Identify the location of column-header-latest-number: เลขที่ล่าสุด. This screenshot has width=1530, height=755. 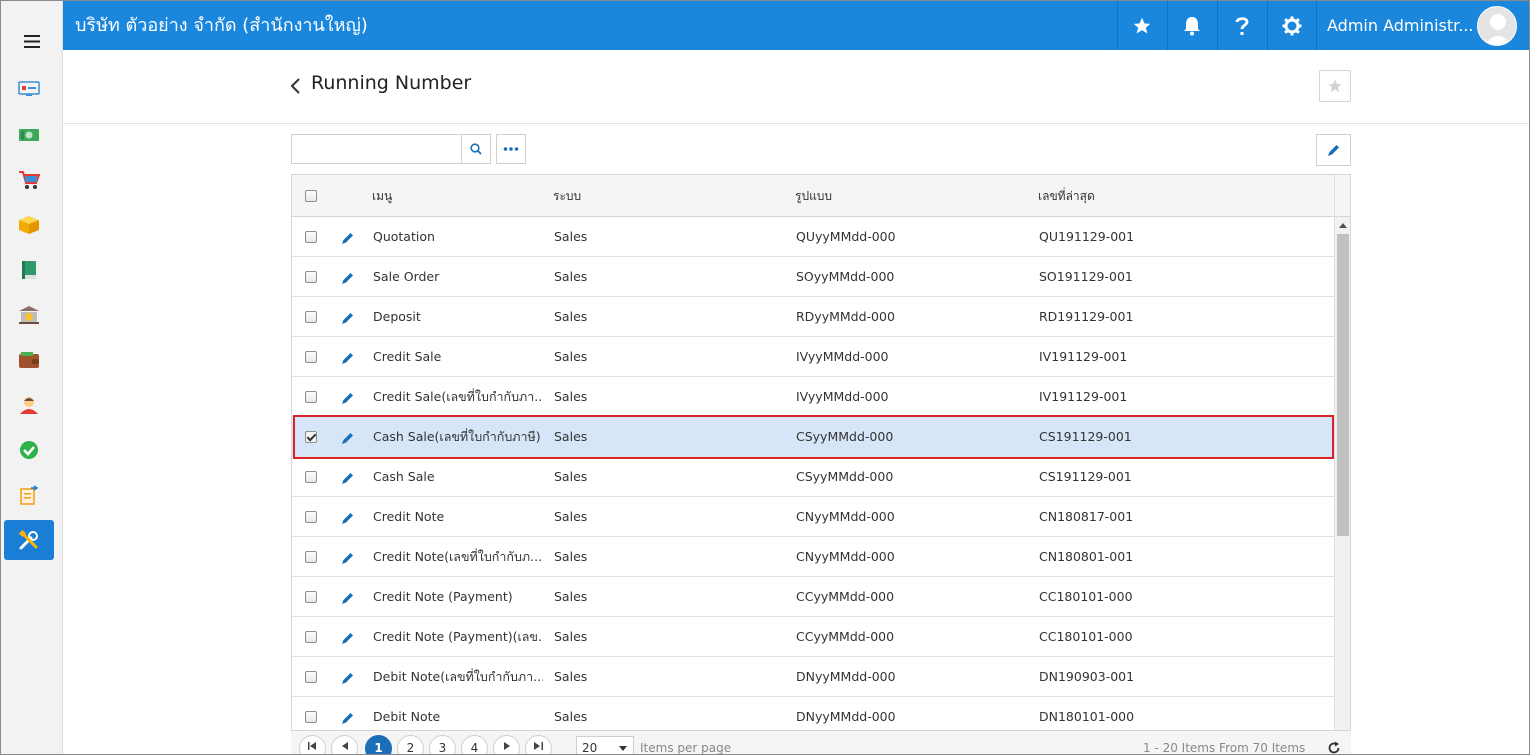
(1066, 196).